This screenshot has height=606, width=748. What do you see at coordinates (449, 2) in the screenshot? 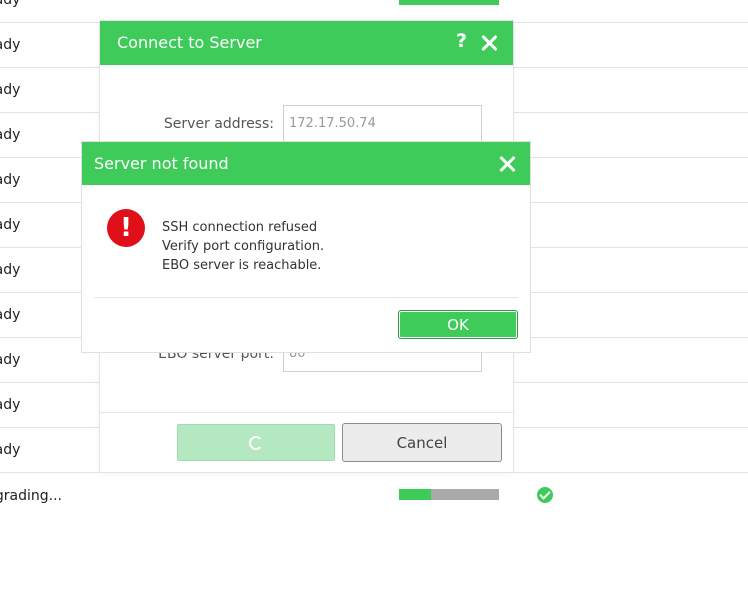
I see `progress-bar` at bounding box center [449, 2].